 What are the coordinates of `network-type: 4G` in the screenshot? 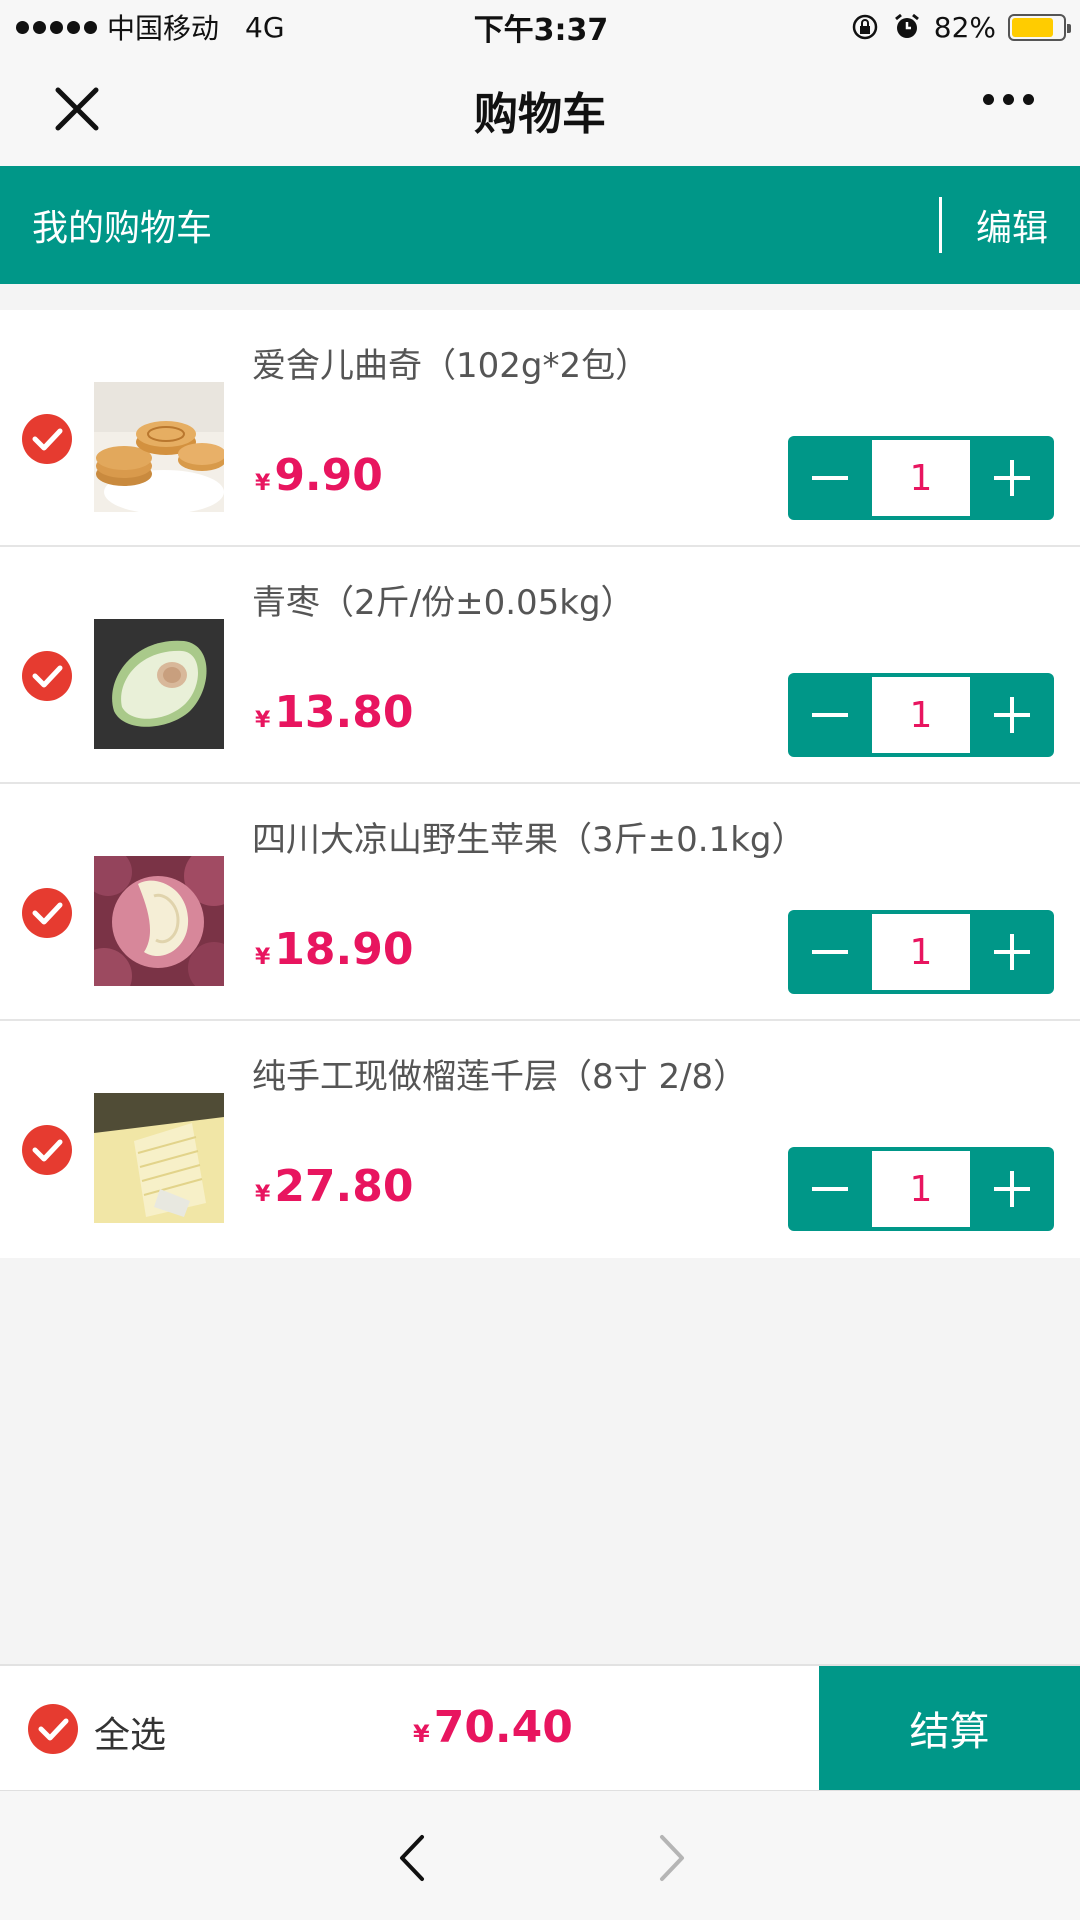 It's located at (265, 27).